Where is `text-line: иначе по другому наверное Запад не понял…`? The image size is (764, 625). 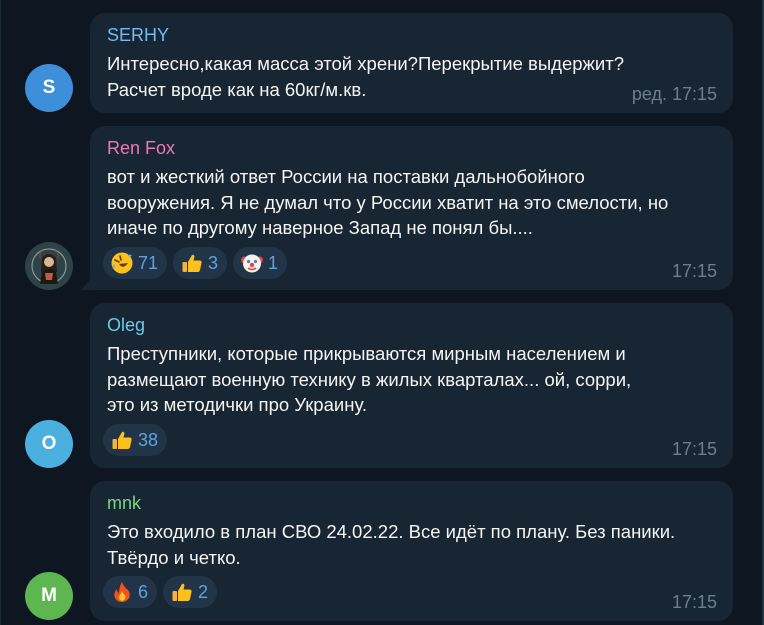
text-line: иначе по другому наверное Запад не понял… is located at coordinates (320, 227).